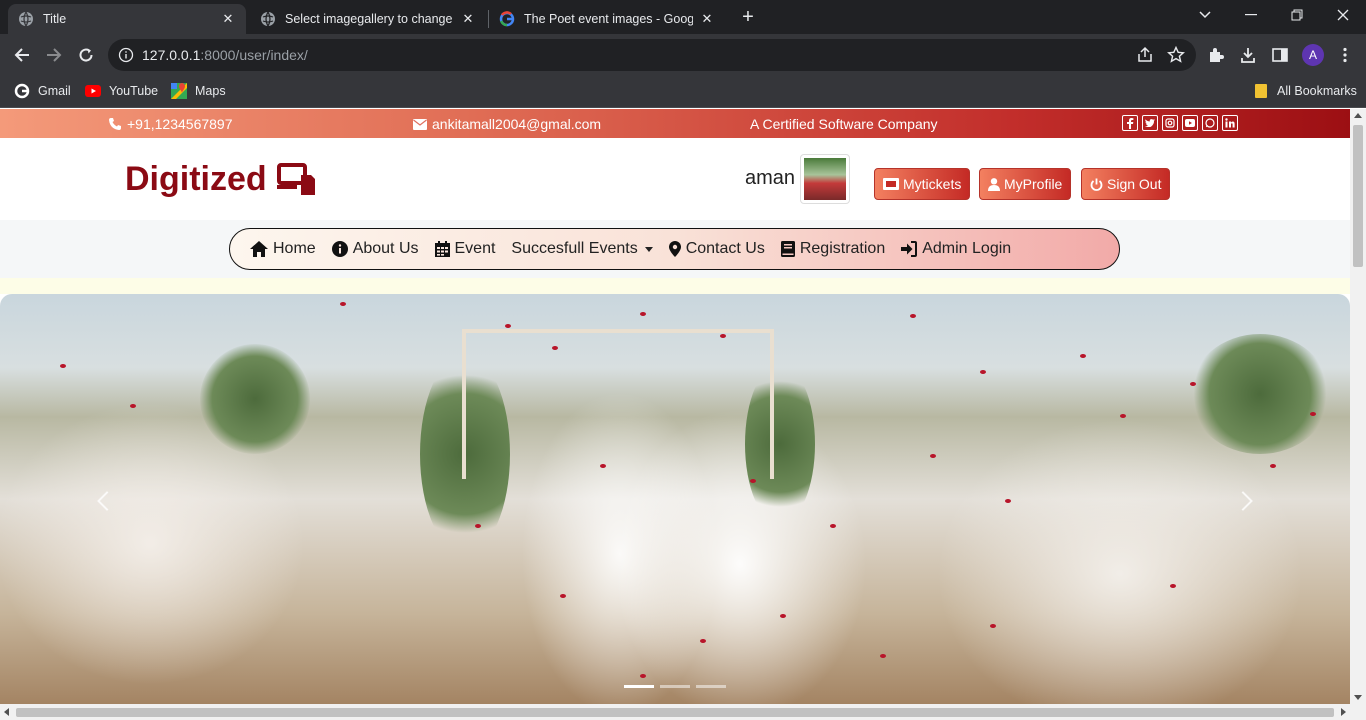  What do you see at coordinates (1251, 15) in the screenshot?
I see `minimize-icon` at bounding box center [1251, 15].